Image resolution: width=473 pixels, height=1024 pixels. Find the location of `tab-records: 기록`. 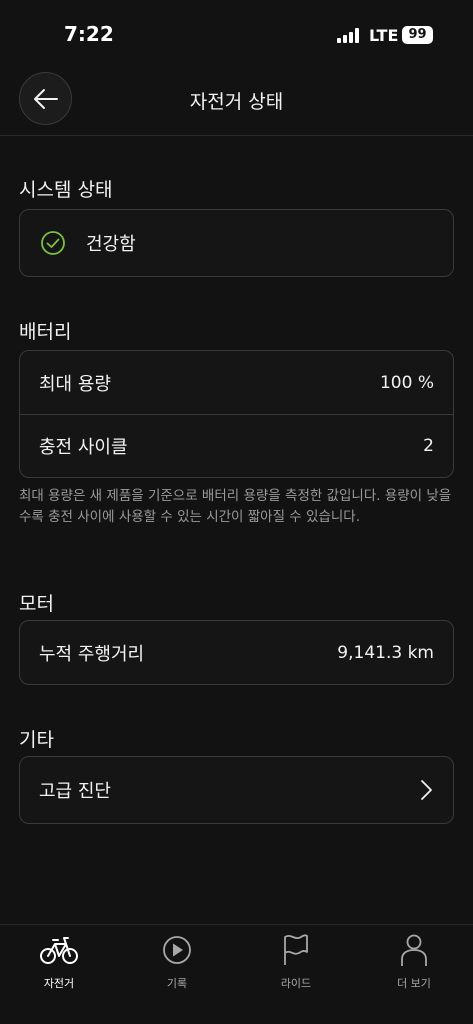

tab-records: 기록 is located at coordinates (177, 968).